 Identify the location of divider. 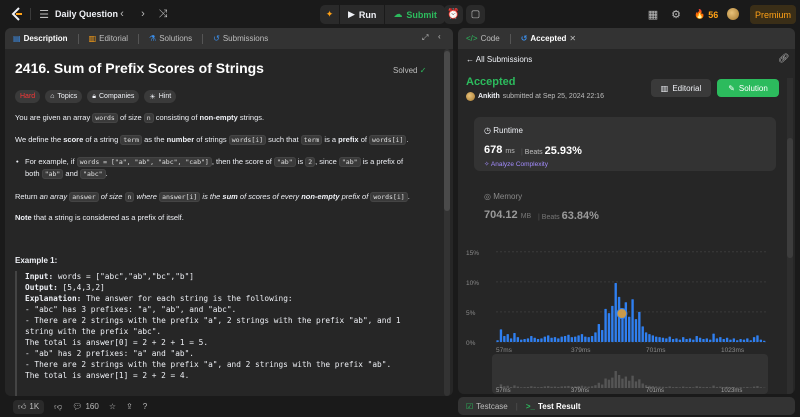
(30, 14).